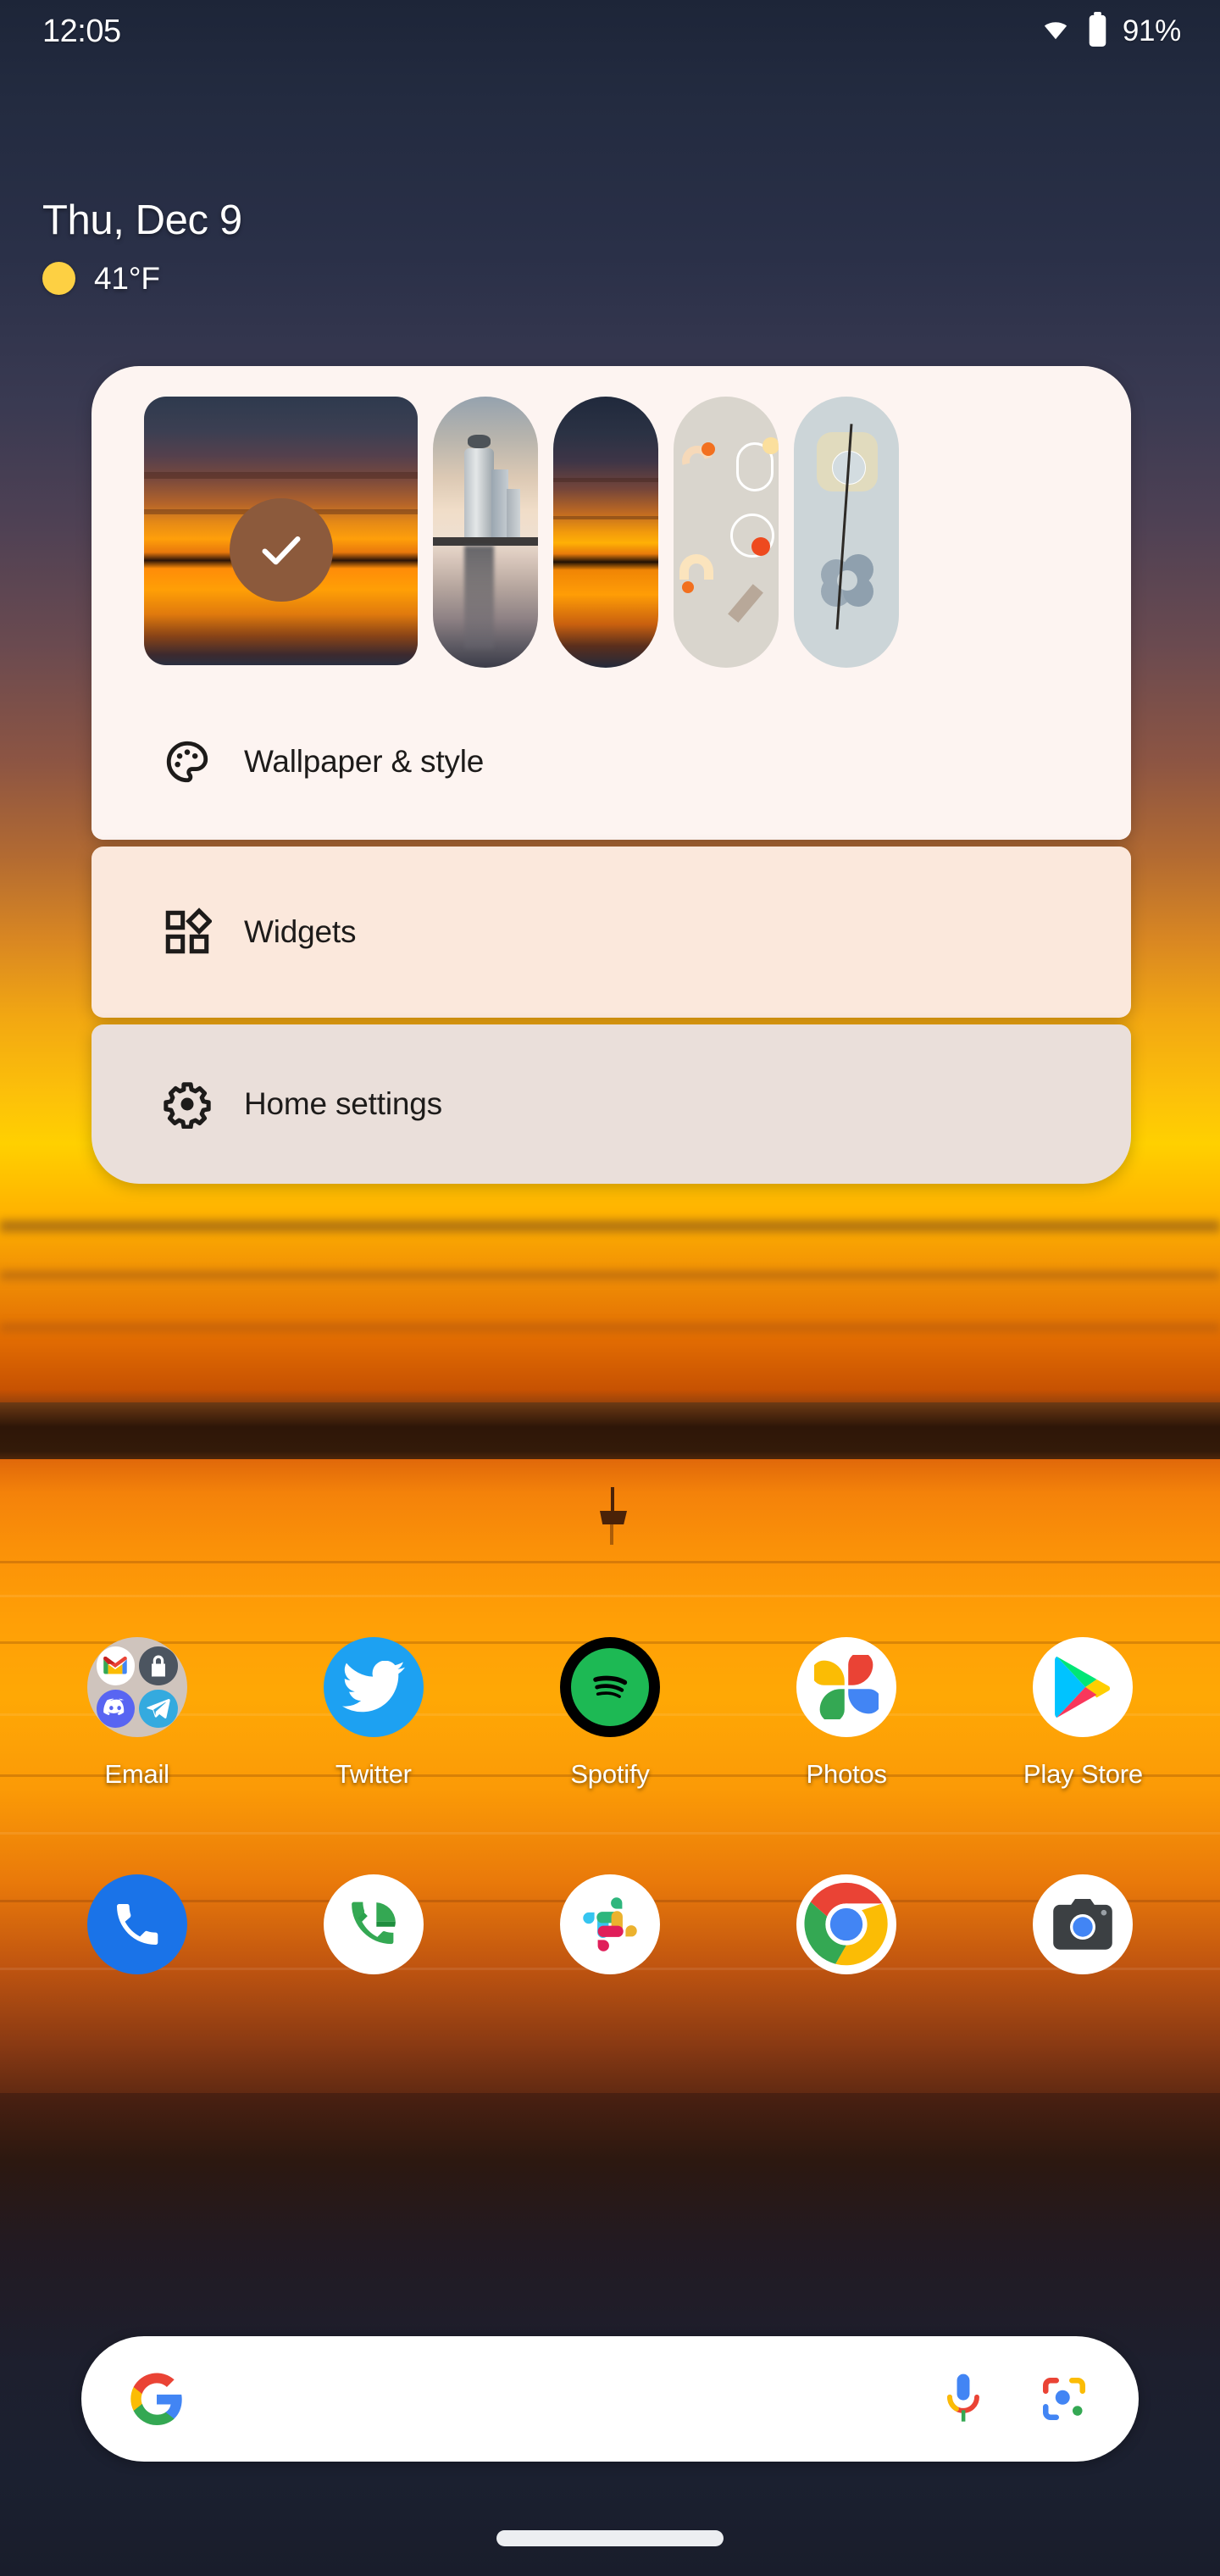 The width and height of the screenshot is (1220, 2576). I want to click on home-gesture-pill, so click(610, 2538).